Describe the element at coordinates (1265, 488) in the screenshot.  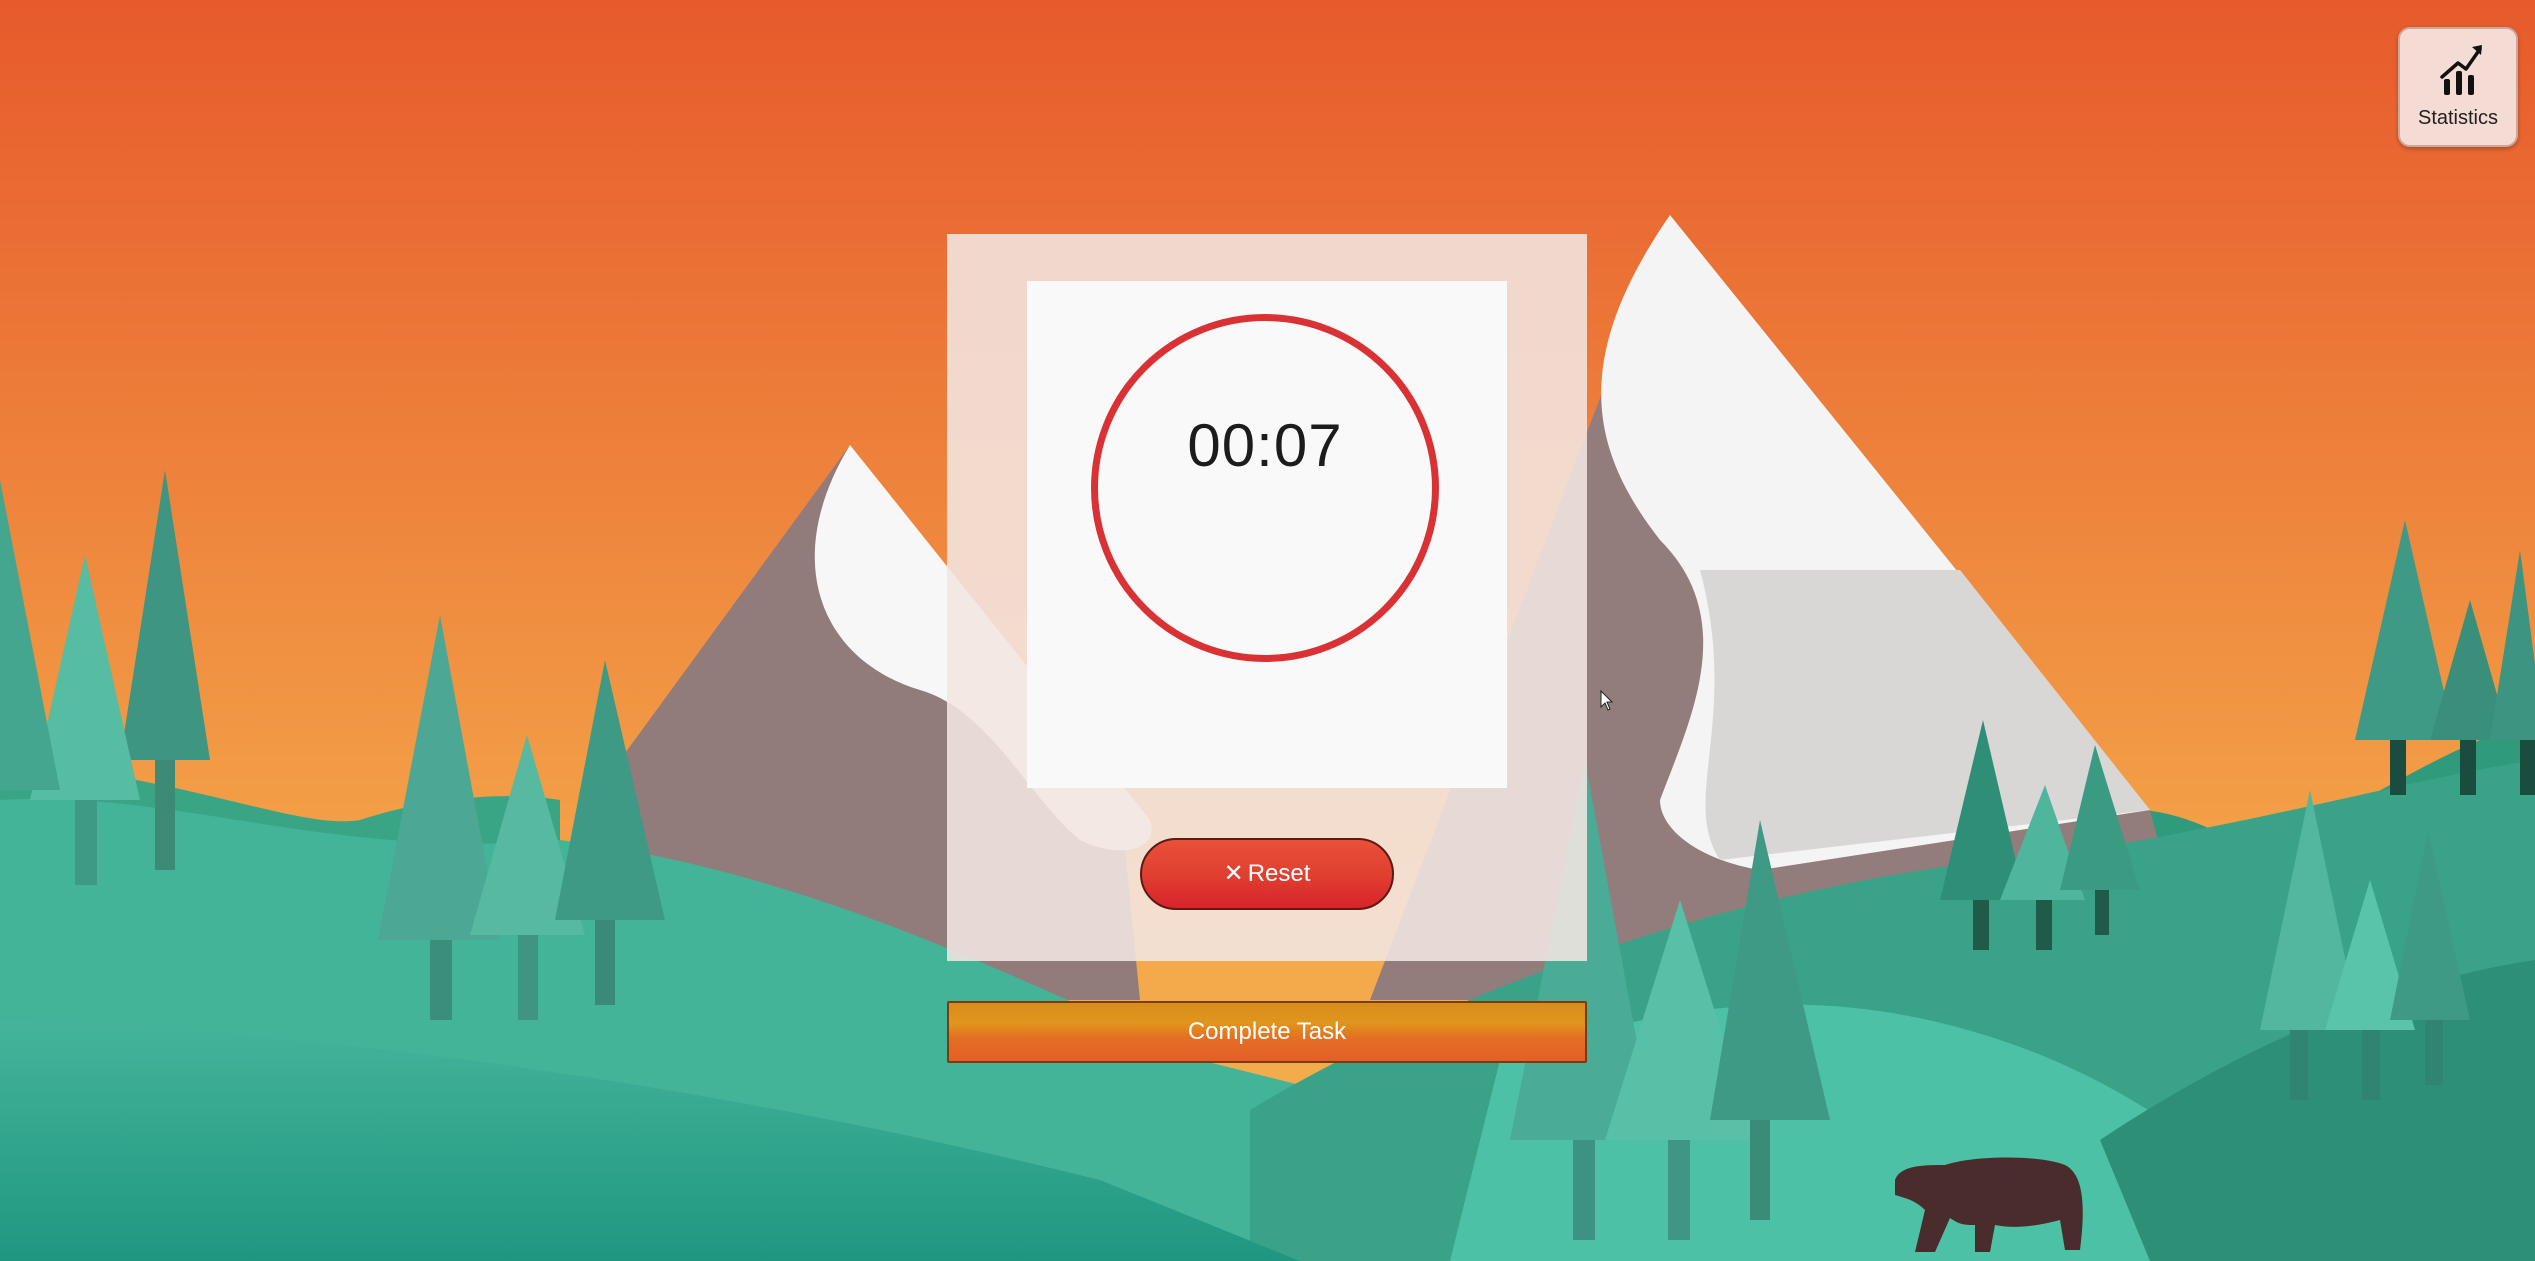
I see `timer-ring: 00:07` at that location.